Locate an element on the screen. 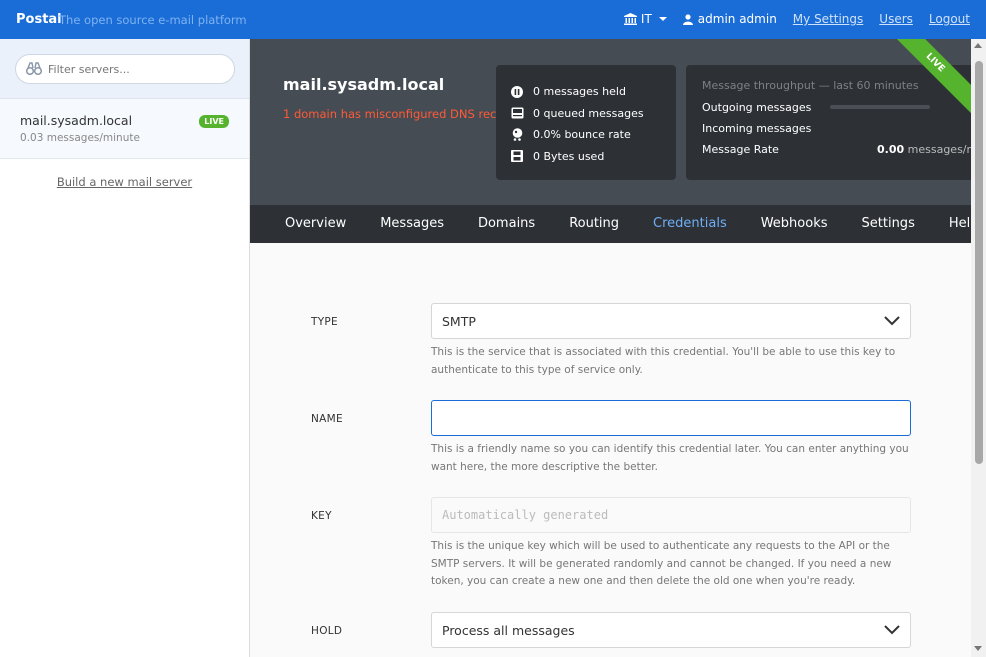  page-scrollbar is located at coordinates (978, 348).